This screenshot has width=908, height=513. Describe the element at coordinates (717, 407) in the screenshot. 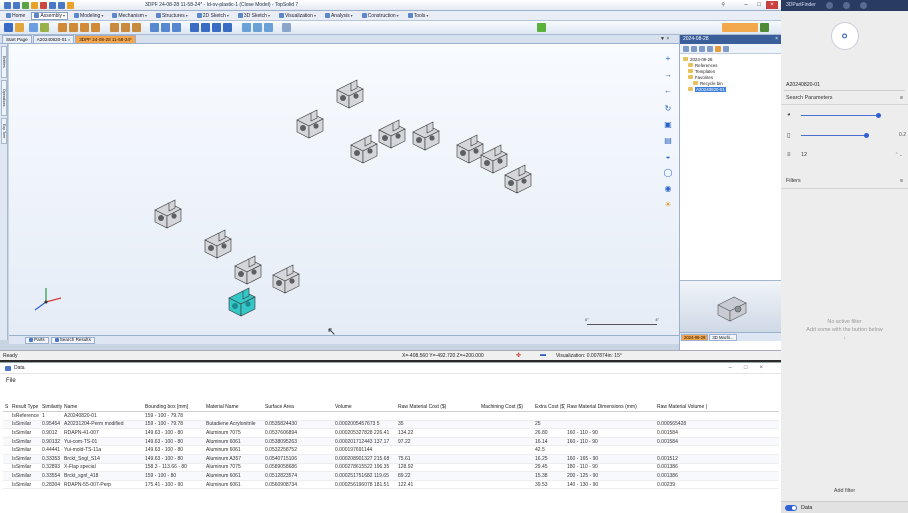

I see `column-header: Raw Material Volume (` at that location.